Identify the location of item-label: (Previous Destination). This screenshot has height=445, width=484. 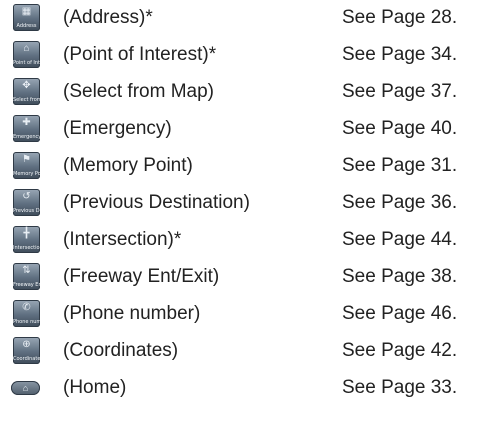
(156, 202).